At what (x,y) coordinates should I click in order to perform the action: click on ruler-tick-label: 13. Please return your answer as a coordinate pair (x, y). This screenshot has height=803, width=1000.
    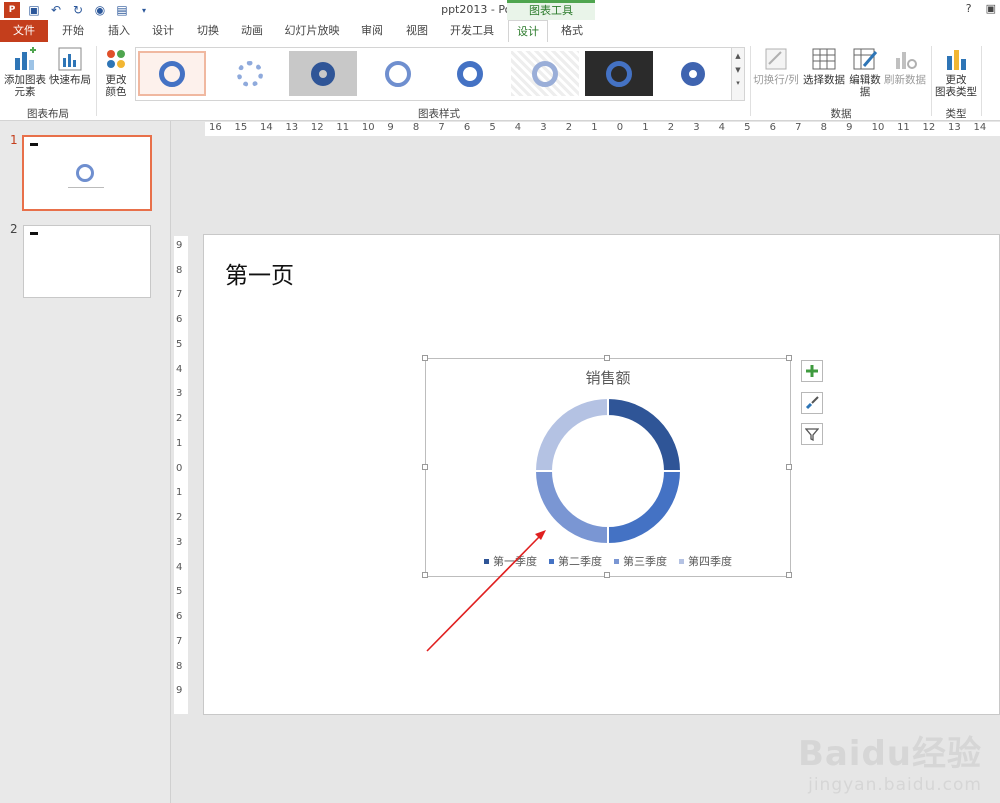
    Looking at the image, I should click on (954, 127).